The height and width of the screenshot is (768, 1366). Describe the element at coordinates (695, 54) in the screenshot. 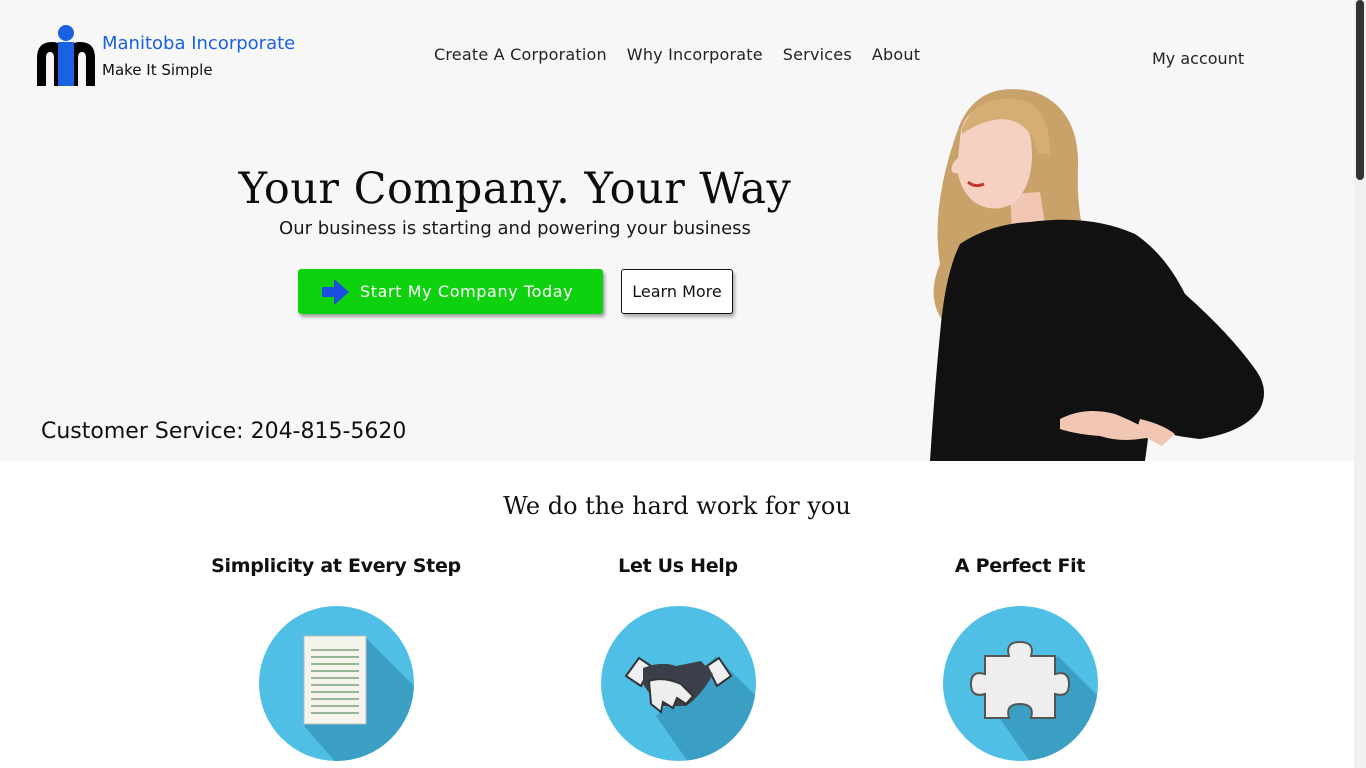

I see `nav-item-why-incorporate: Why Incorporate` at that location.